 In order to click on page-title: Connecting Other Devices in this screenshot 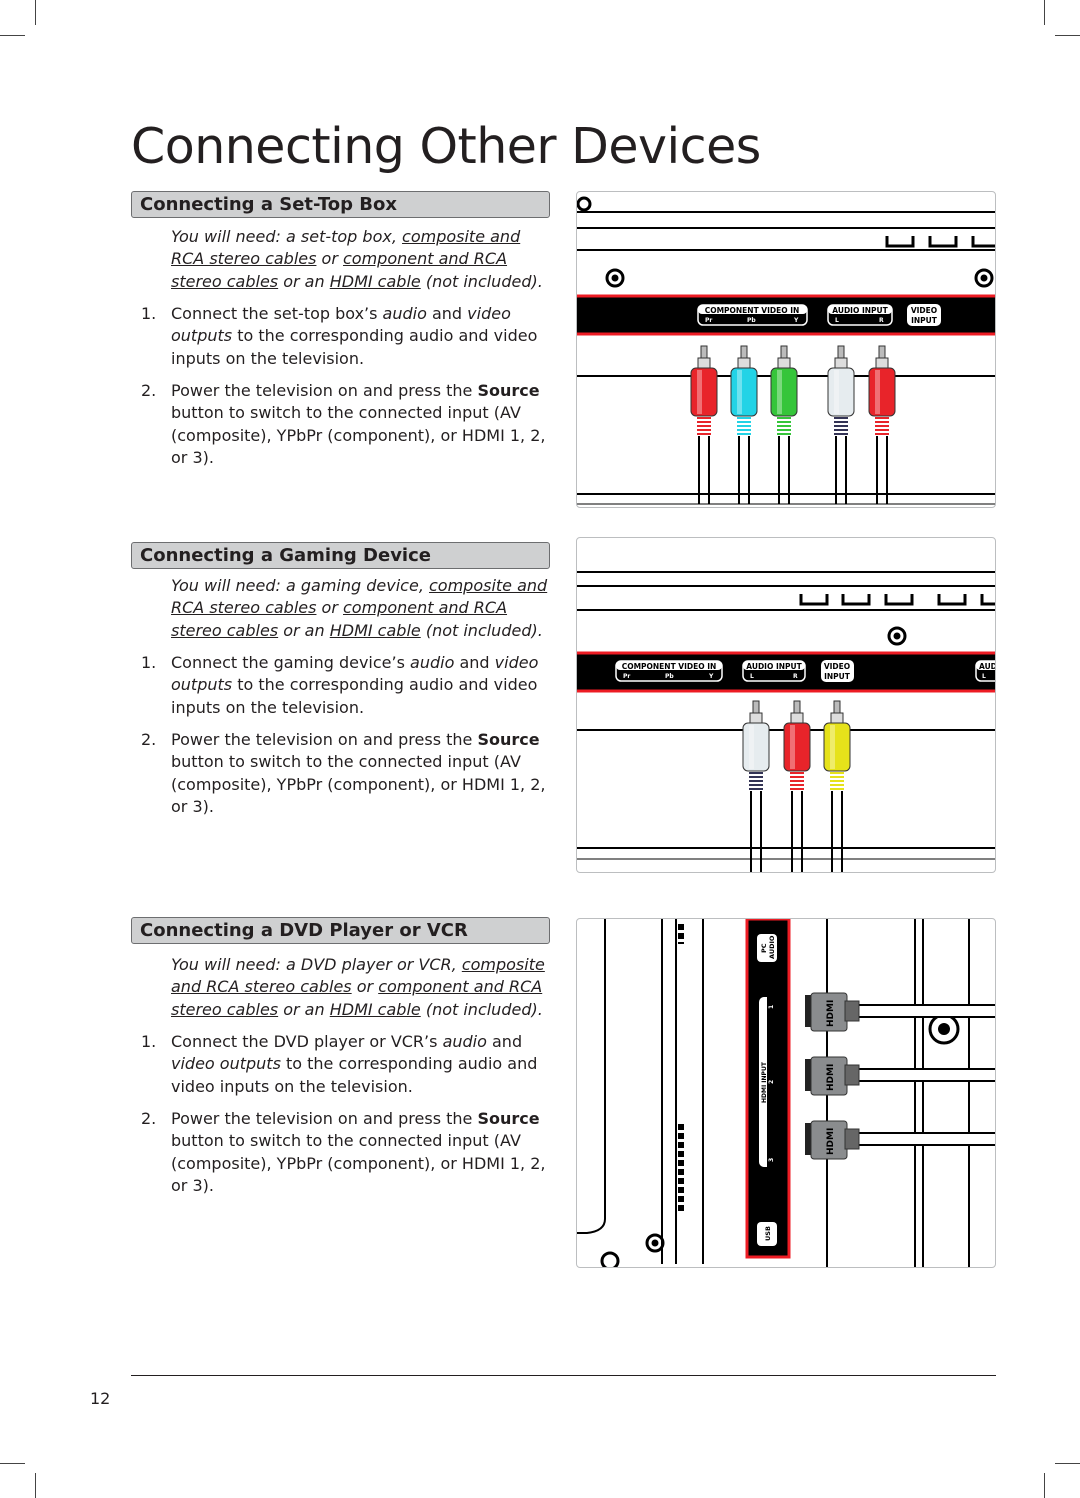, I will do `click(446, 146)`.